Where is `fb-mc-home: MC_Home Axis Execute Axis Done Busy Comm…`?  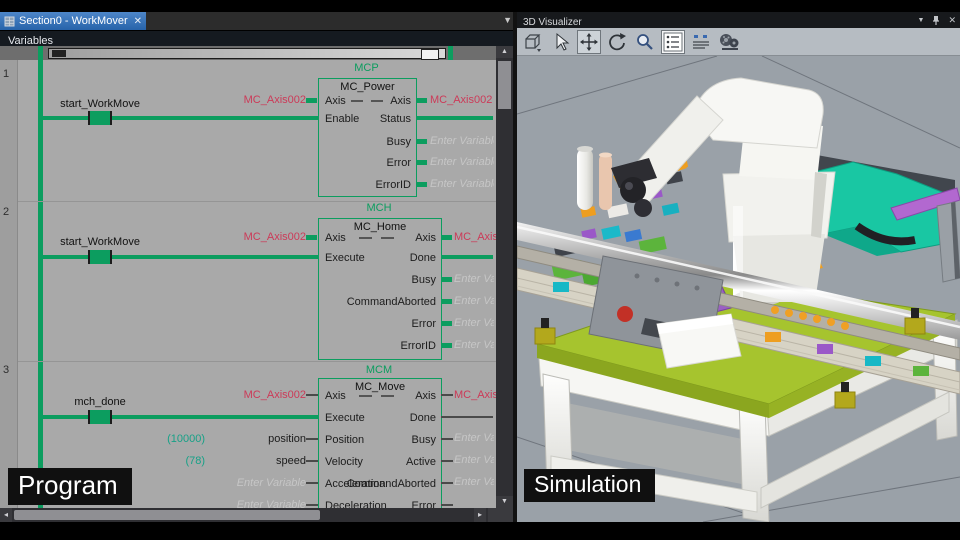
fb-mc-home: MC_Home Axis Execute Axis Done Busy Comm… is located at coordinates (380, 289).